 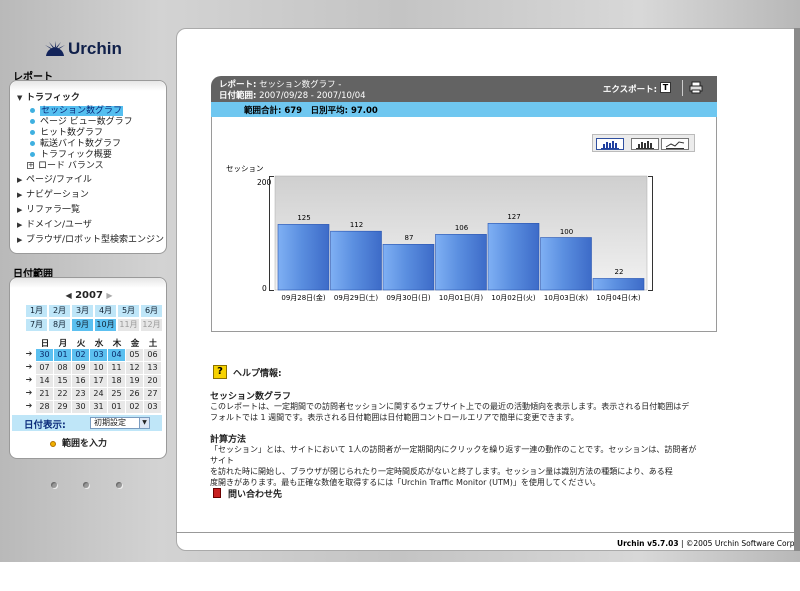 I want to click on next-year-icon: ▶, so click(x=109, y=295).